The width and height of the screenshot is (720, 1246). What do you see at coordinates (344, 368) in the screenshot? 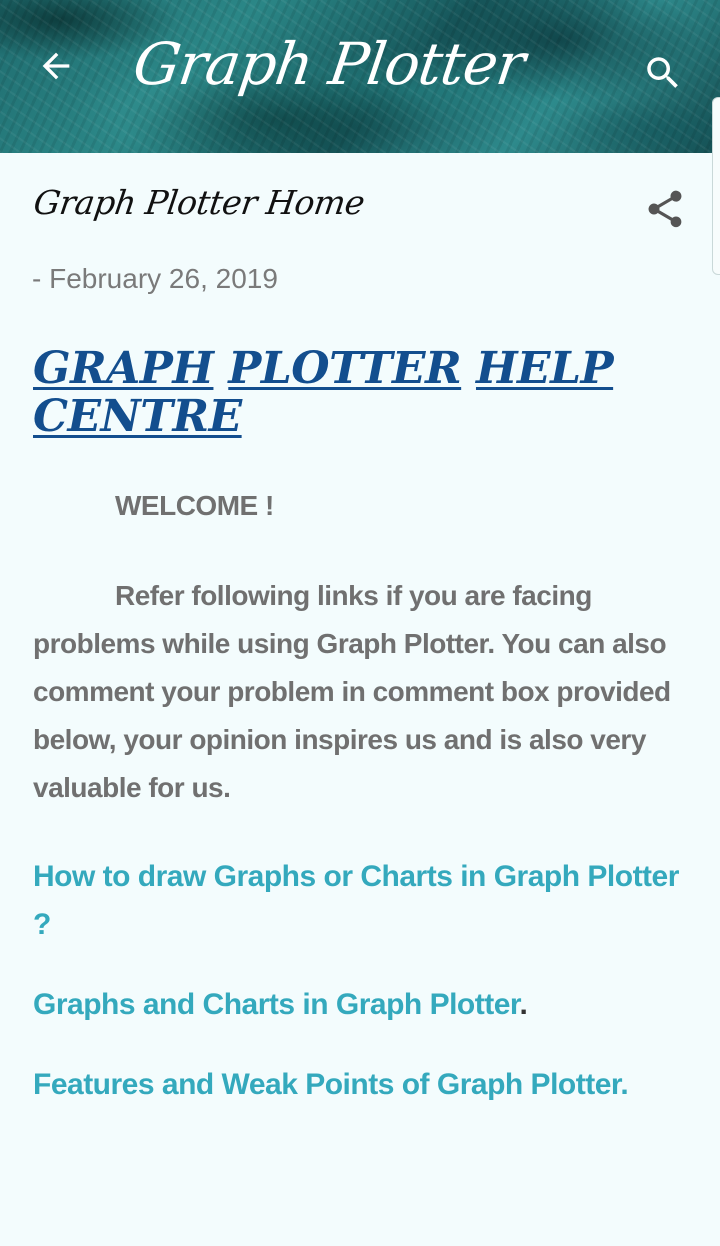
I see `heading-word: PLOTTER` at bounding box center [344, 368].